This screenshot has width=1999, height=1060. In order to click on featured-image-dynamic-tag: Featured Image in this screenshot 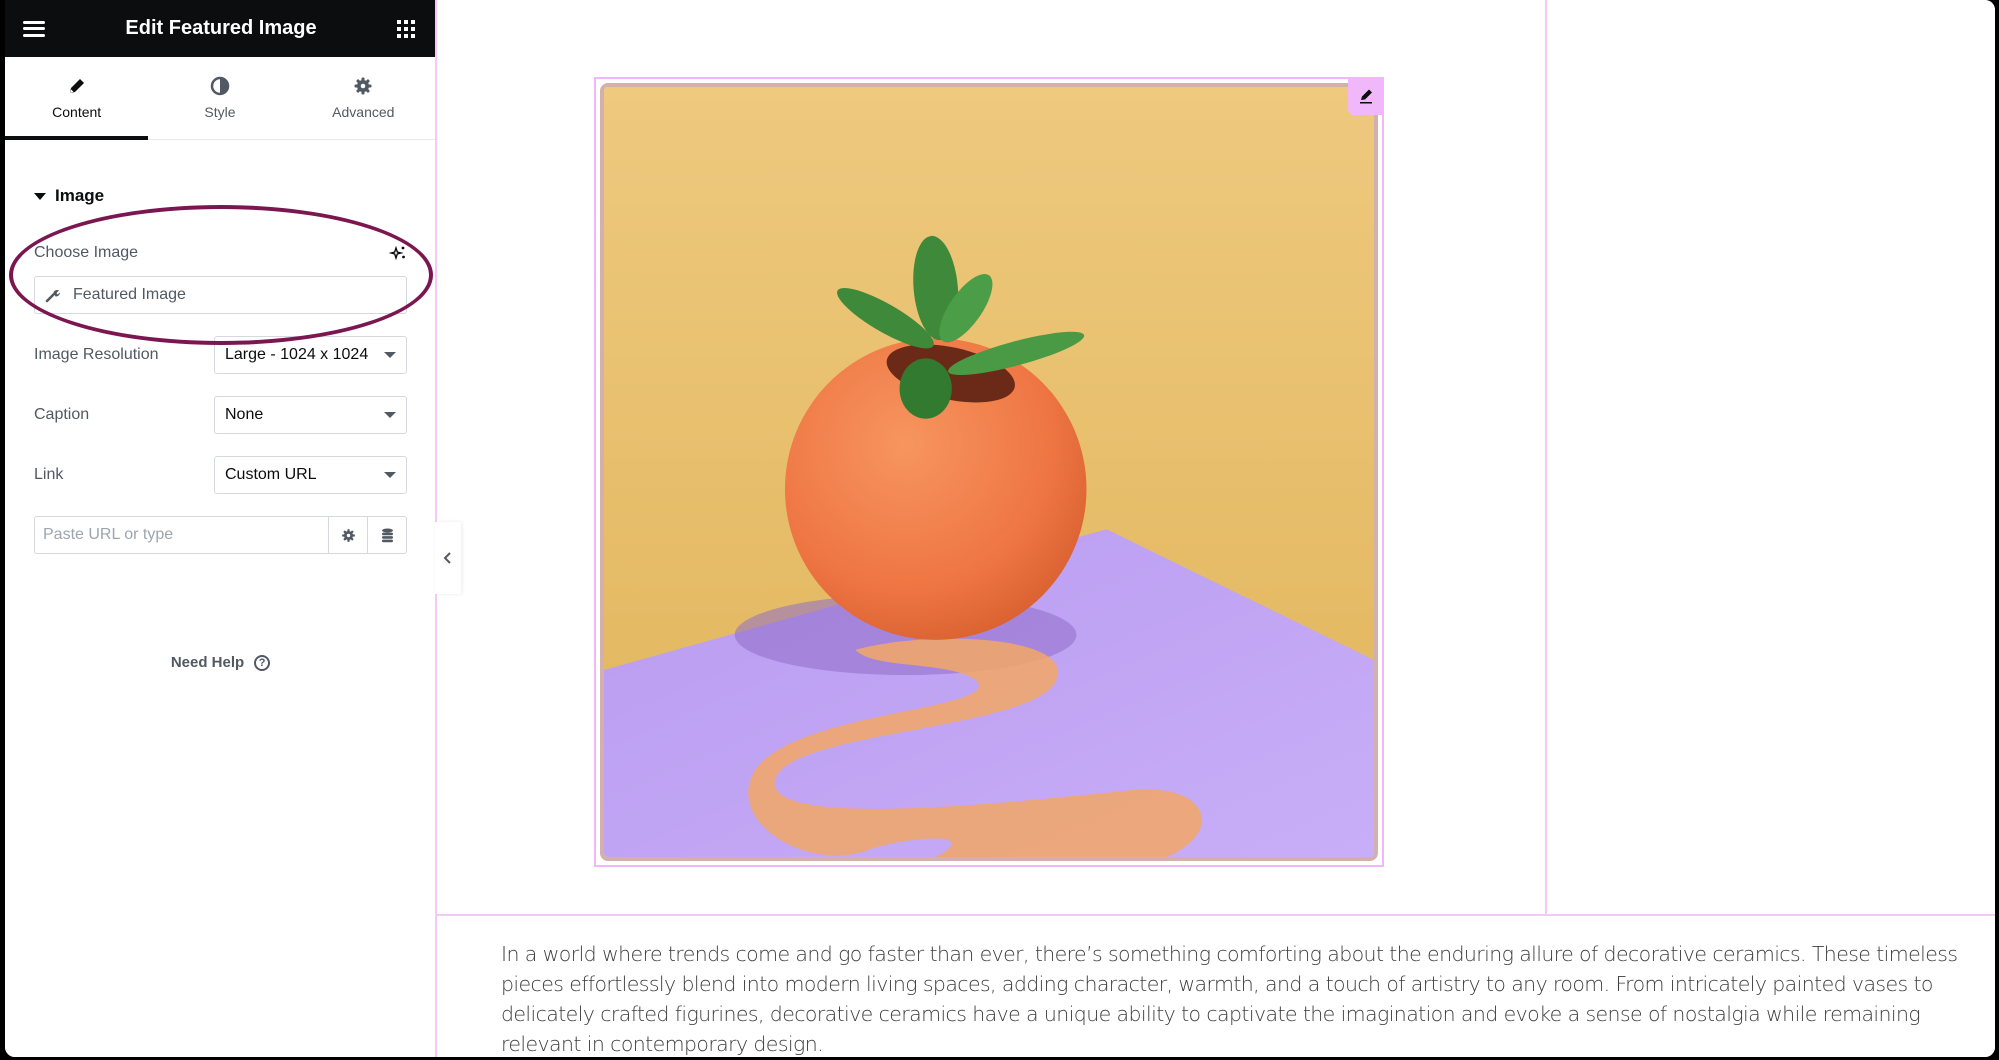, I will do `click(220, 295)`.